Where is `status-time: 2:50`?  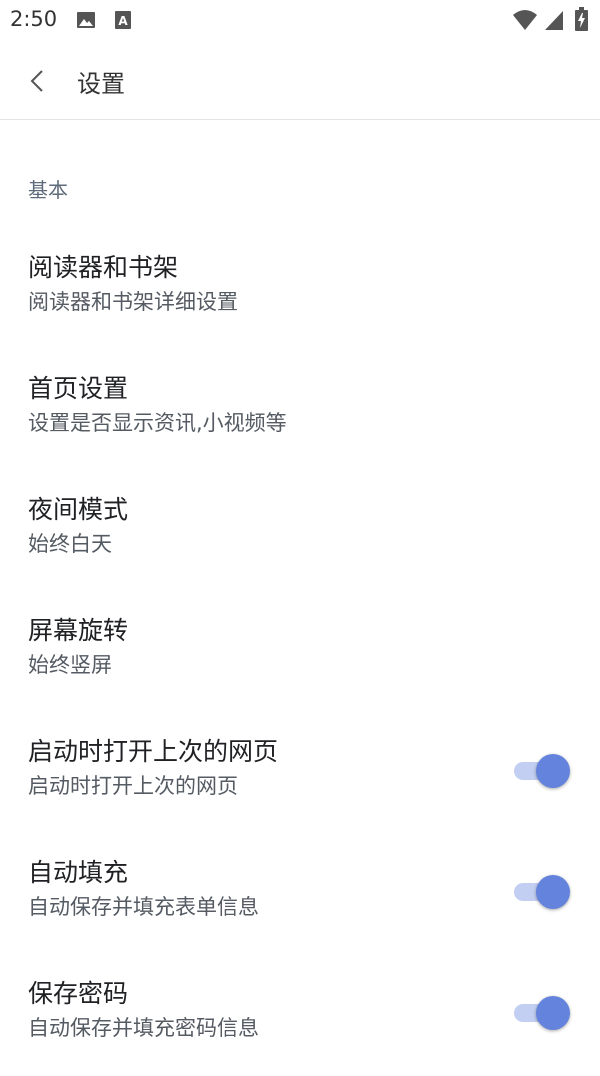 status-time: 2:50 is located at coordinates (34, 19).